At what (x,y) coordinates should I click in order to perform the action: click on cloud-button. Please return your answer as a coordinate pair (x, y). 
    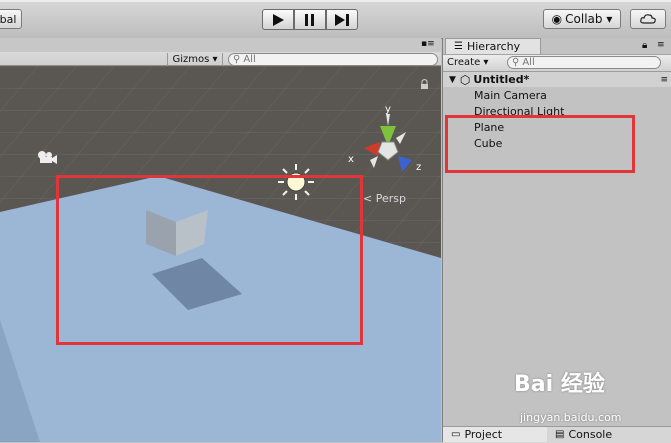
    Looking at the image, I should click on (648, 19).